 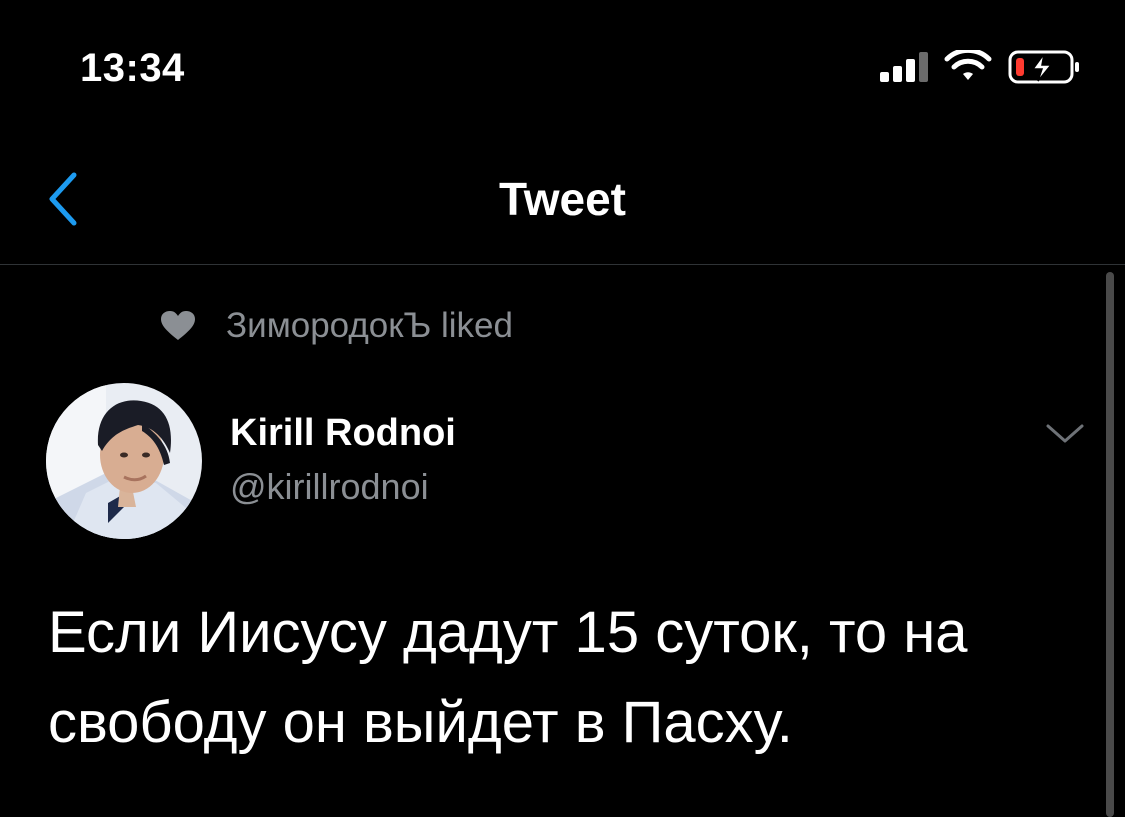 I want to click on page-title: Tweet, so click(x=562, y=199).